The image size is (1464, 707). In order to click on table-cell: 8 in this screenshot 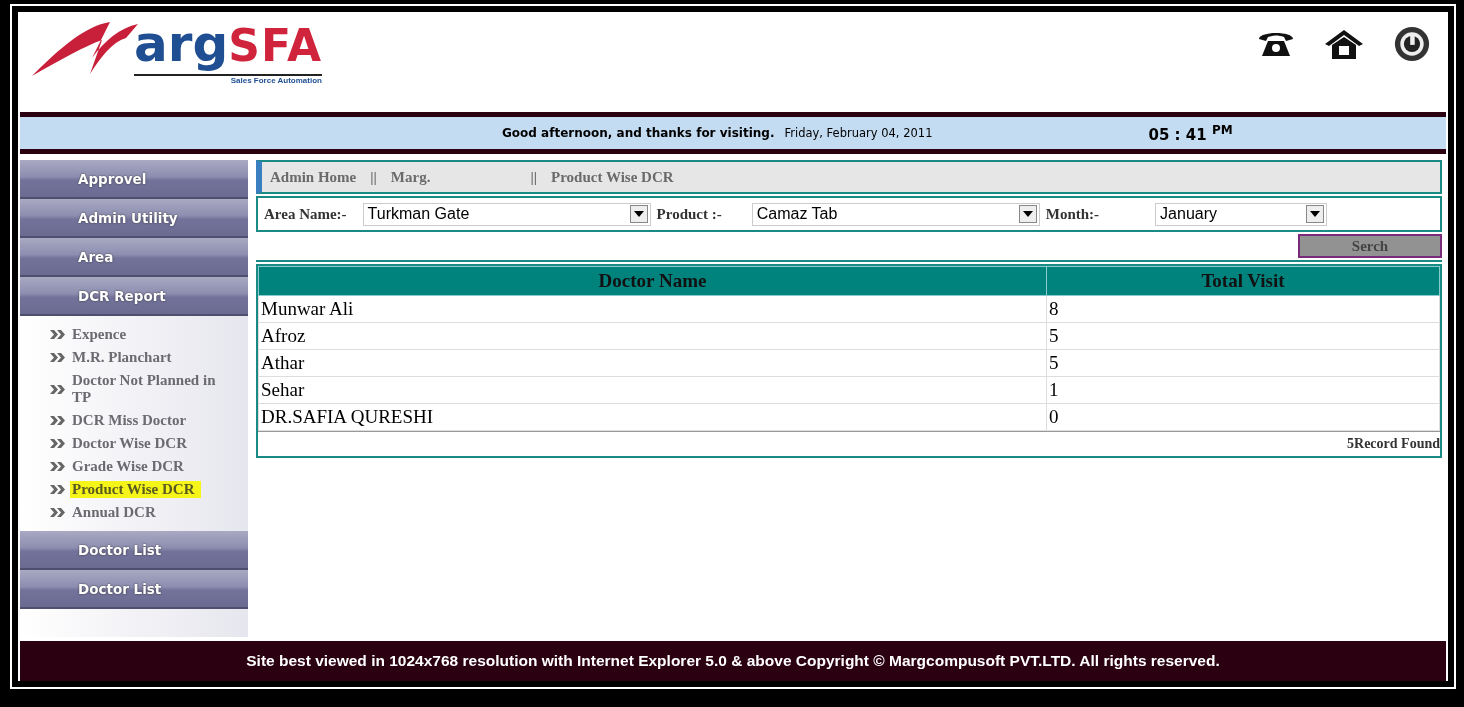, I will do `click(1243, 309)`.